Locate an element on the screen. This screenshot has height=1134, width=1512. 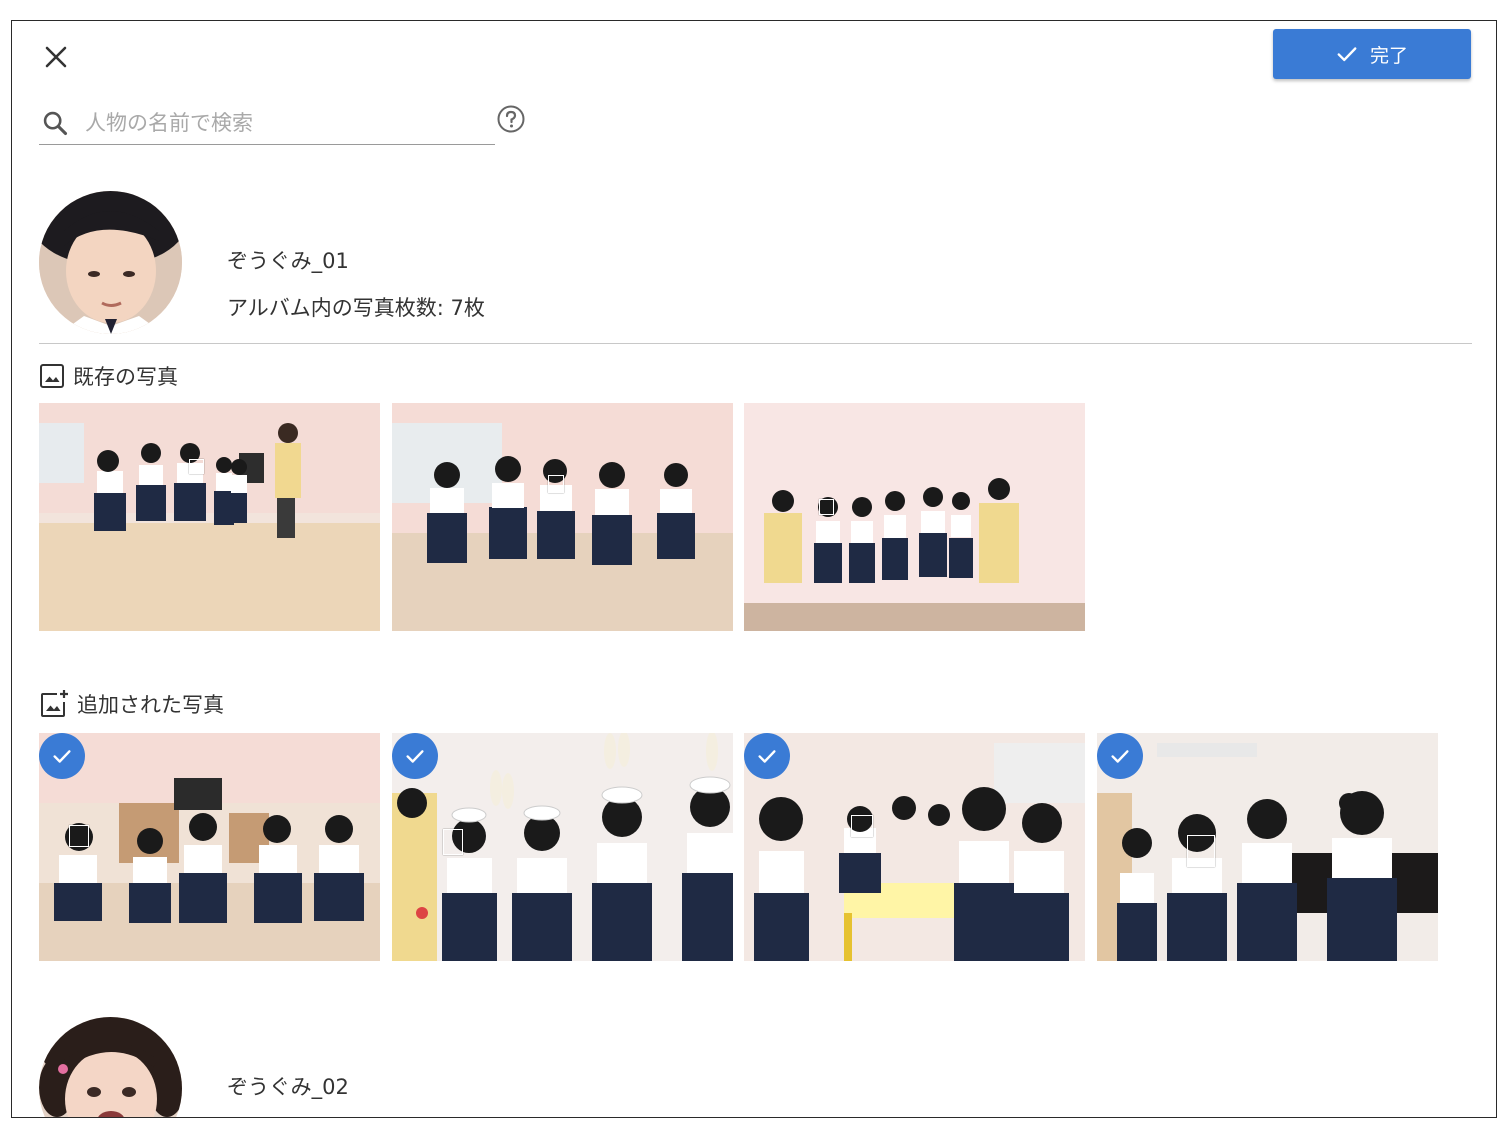
done-button: 完了 is located at coordinates (1372, 54).